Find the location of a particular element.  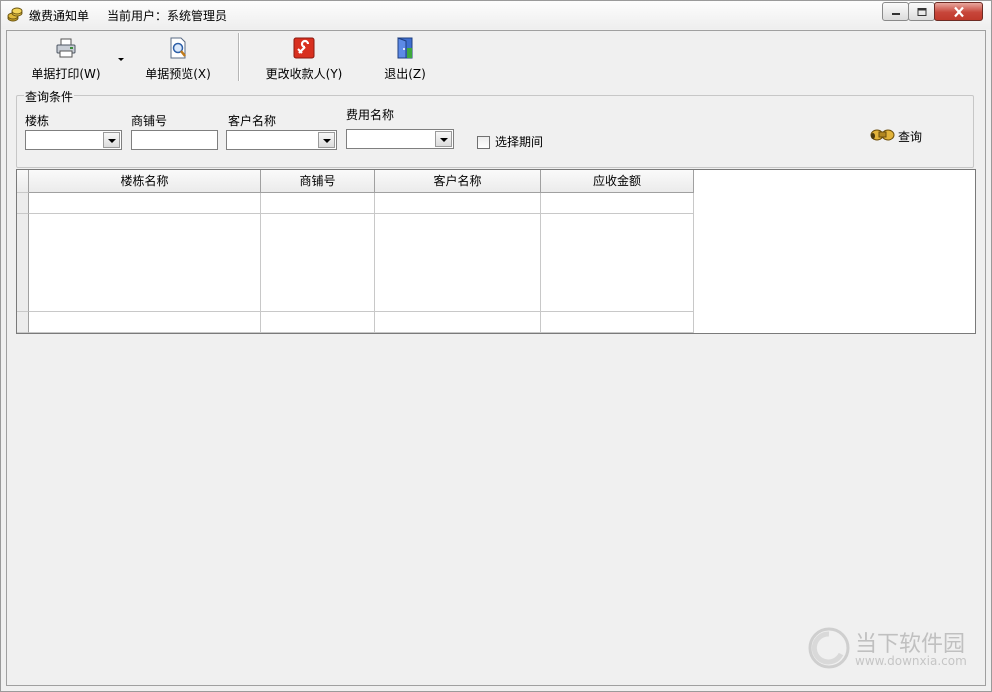

fee-name-label: 费用名称 is located at coordinates (370, 115).